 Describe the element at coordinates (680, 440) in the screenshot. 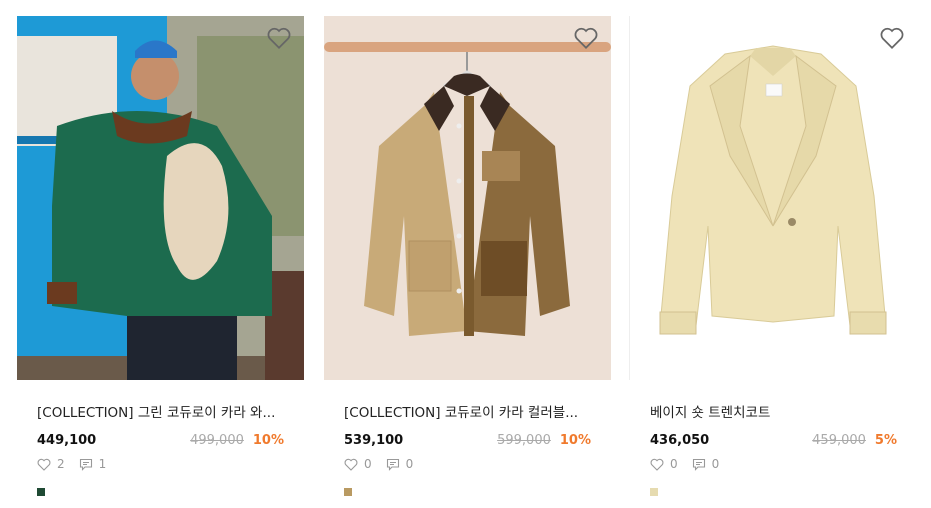

I see `sale-price: 436,050` at that location.